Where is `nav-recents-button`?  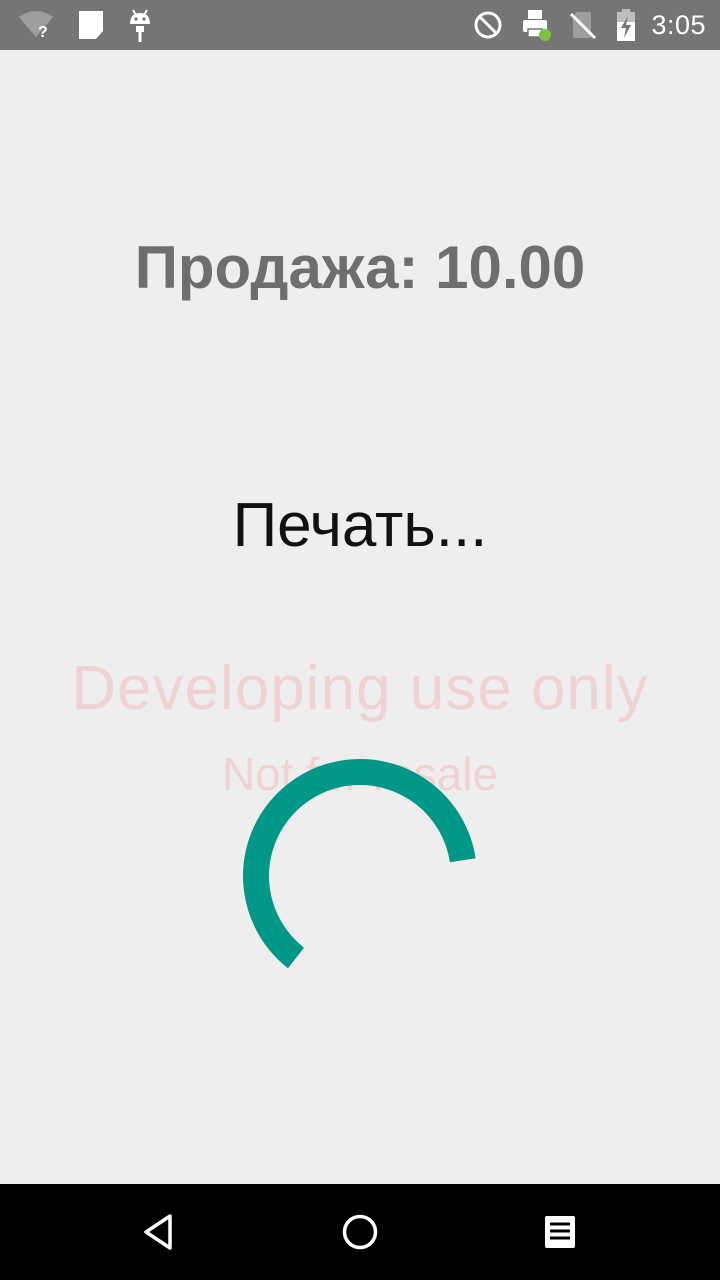
nav-recents-button is located at coordinates (560, 1232).